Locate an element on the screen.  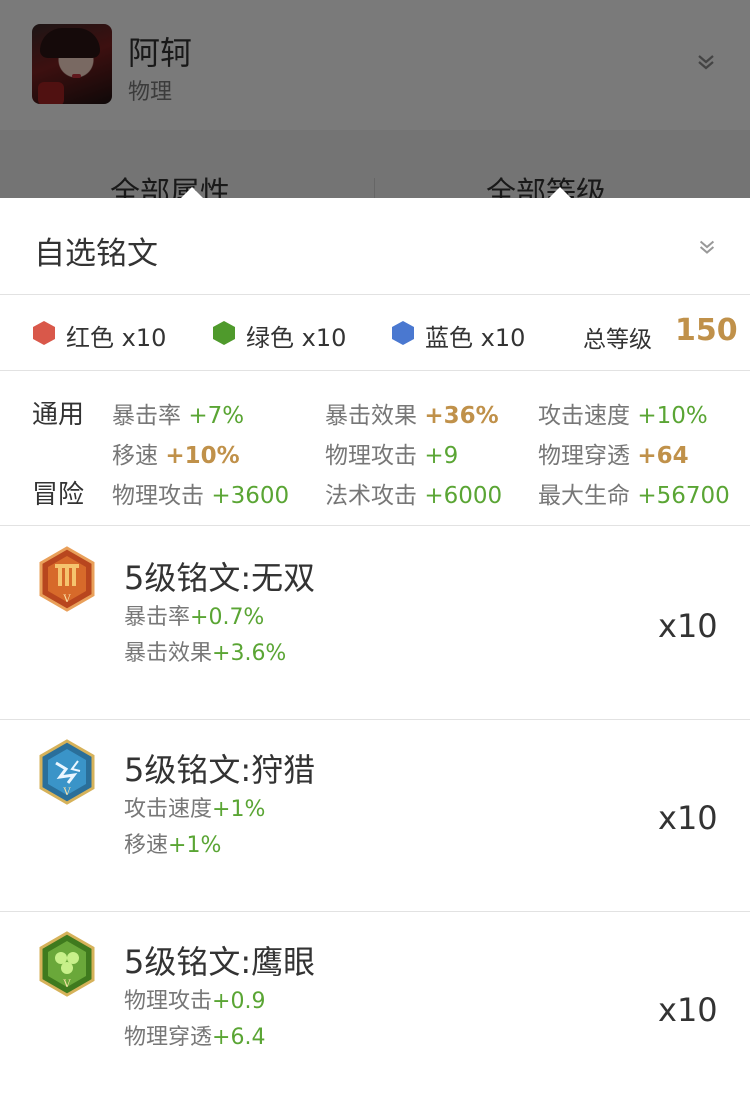
rune-stat: 物理攻击+0.9 is located at coordinates (194, 999).